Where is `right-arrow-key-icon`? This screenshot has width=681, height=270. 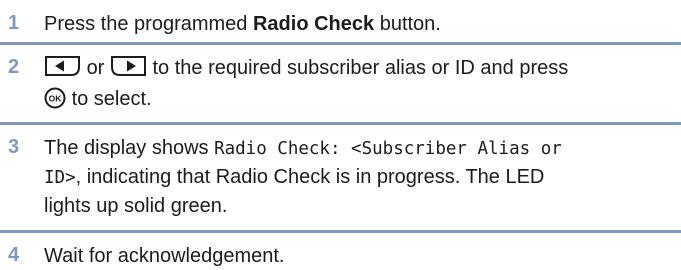 right-arrow-key-icon is located at coordinates (128, 70).